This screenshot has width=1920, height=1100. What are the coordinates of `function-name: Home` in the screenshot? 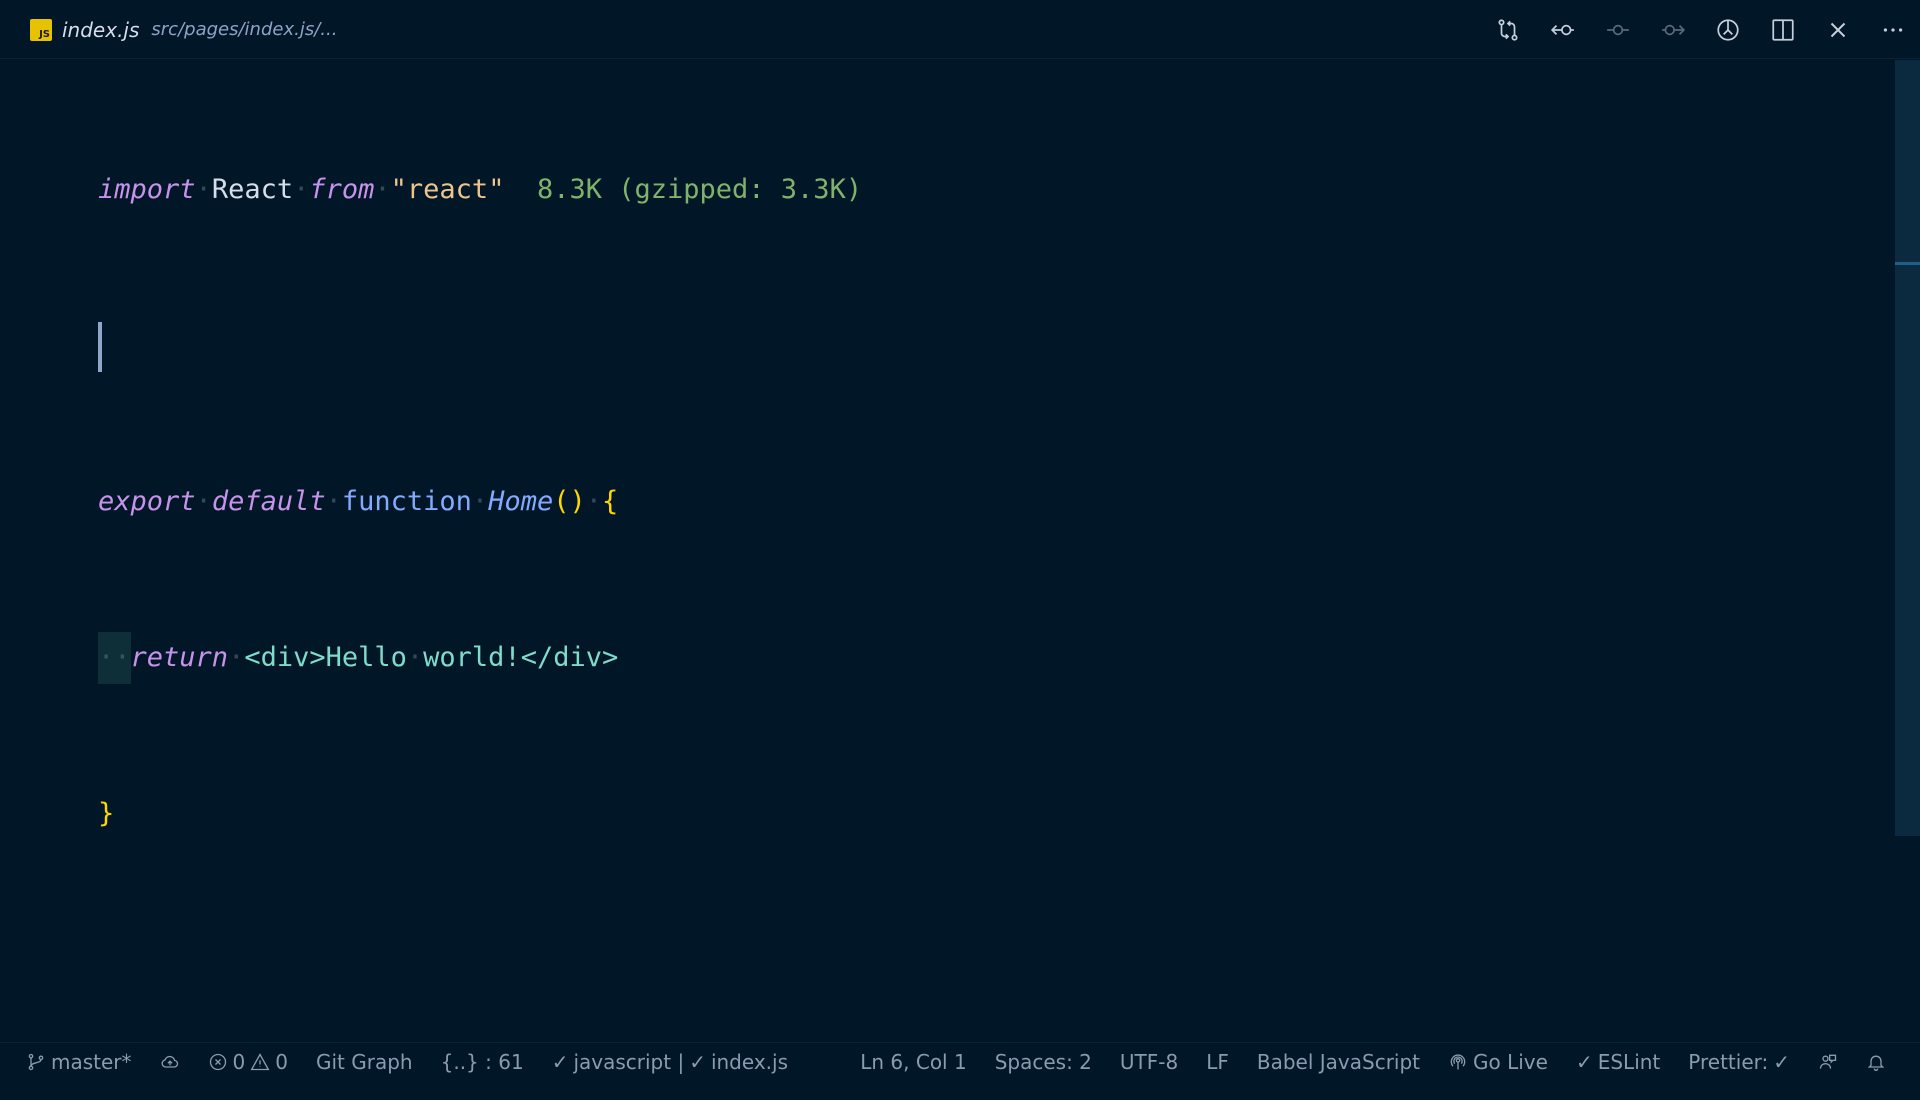 It's located at (521, 501).